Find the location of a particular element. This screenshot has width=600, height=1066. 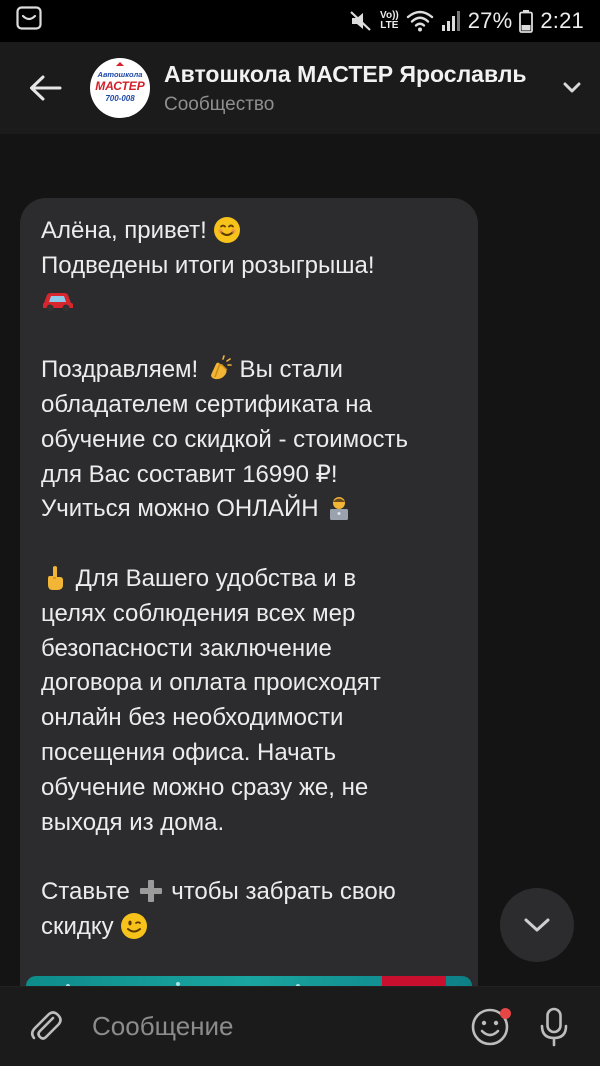

svg-text: МАСТЕР is located at coordinates (120, 86).